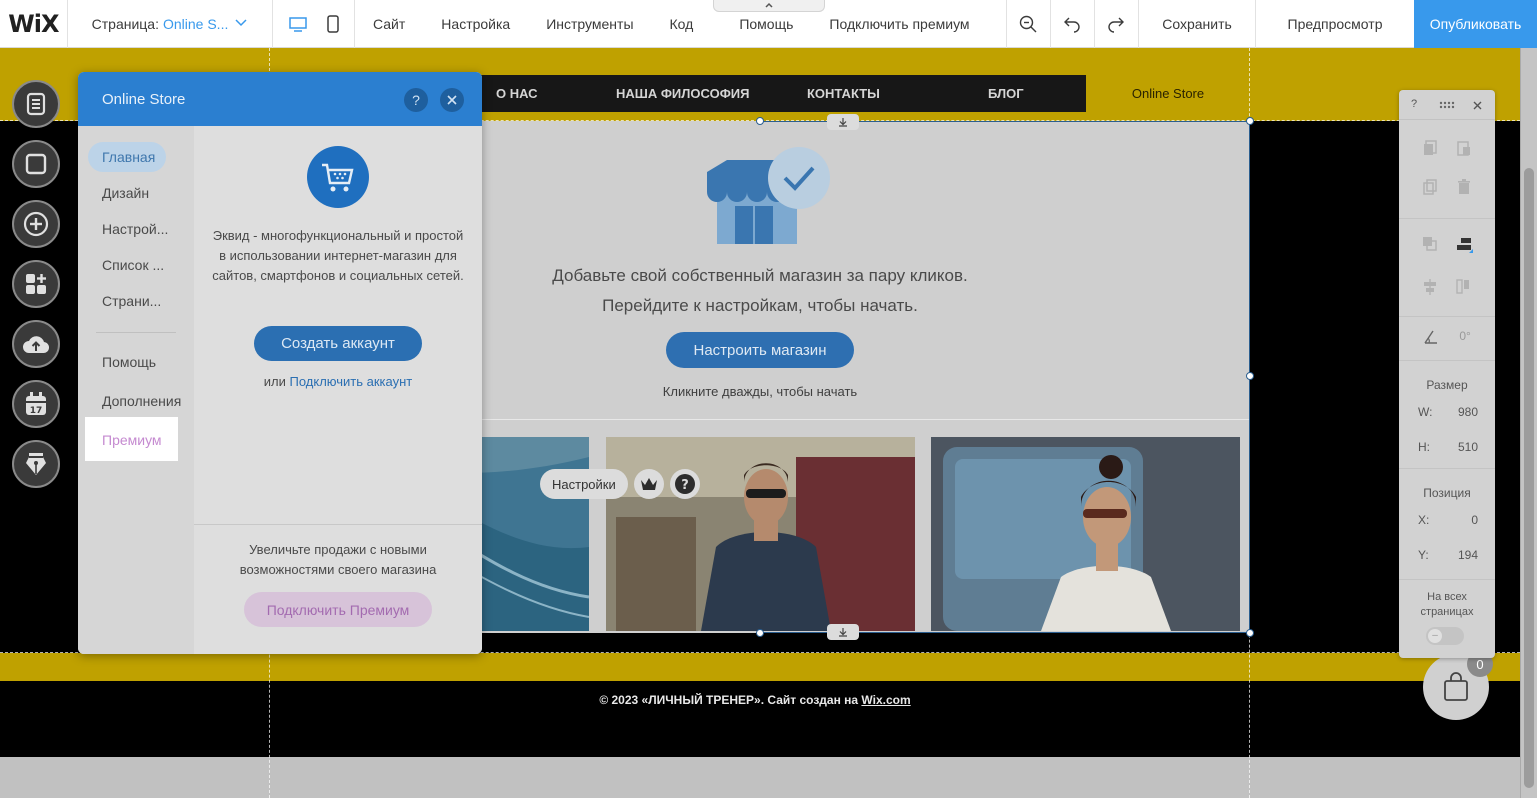 The width and height of the screenshot is (1537, 798). What do you see at coordinates (899, 24) in the screenshot?
I see `menu-upgrade: Подключить премиум` at bounding box center [899, 24].